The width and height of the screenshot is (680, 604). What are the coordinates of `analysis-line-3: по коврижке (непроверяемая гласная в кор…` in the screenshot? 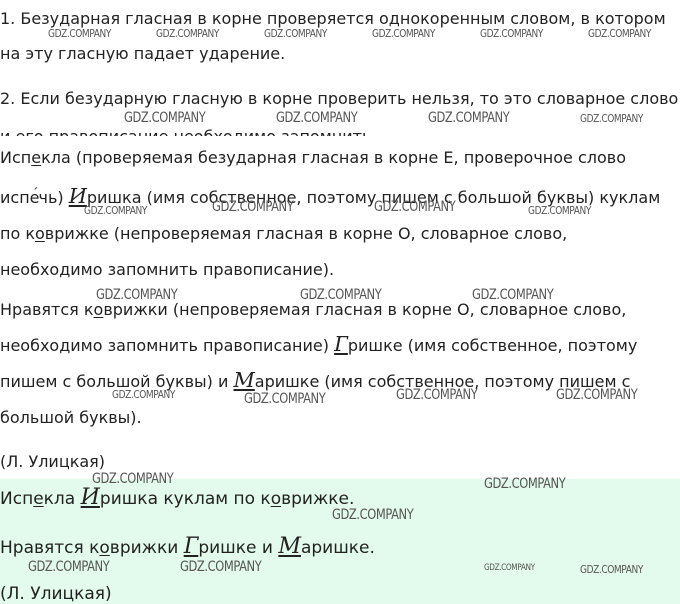 It's located at (340, 234).